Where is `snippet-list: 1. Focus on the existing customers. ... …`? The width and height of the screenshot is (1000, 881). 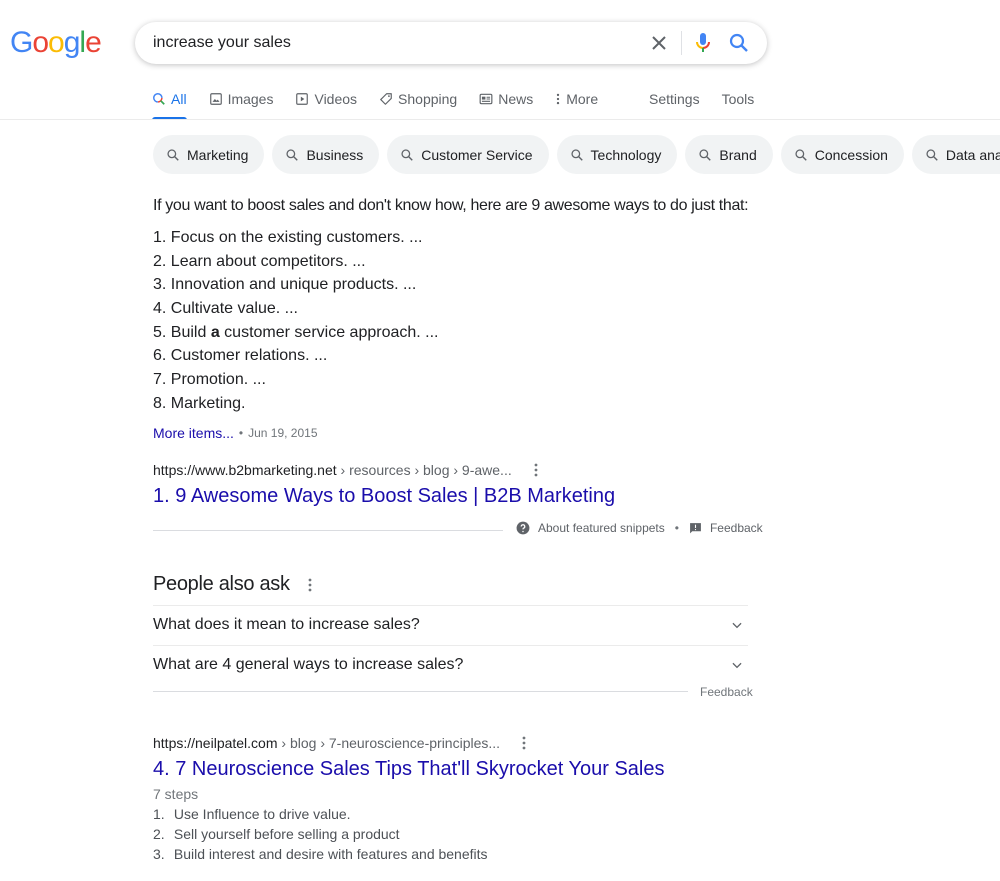
snippet-list: 1. Focus on the existing customers. ... … is located at coordinates (296, 323).